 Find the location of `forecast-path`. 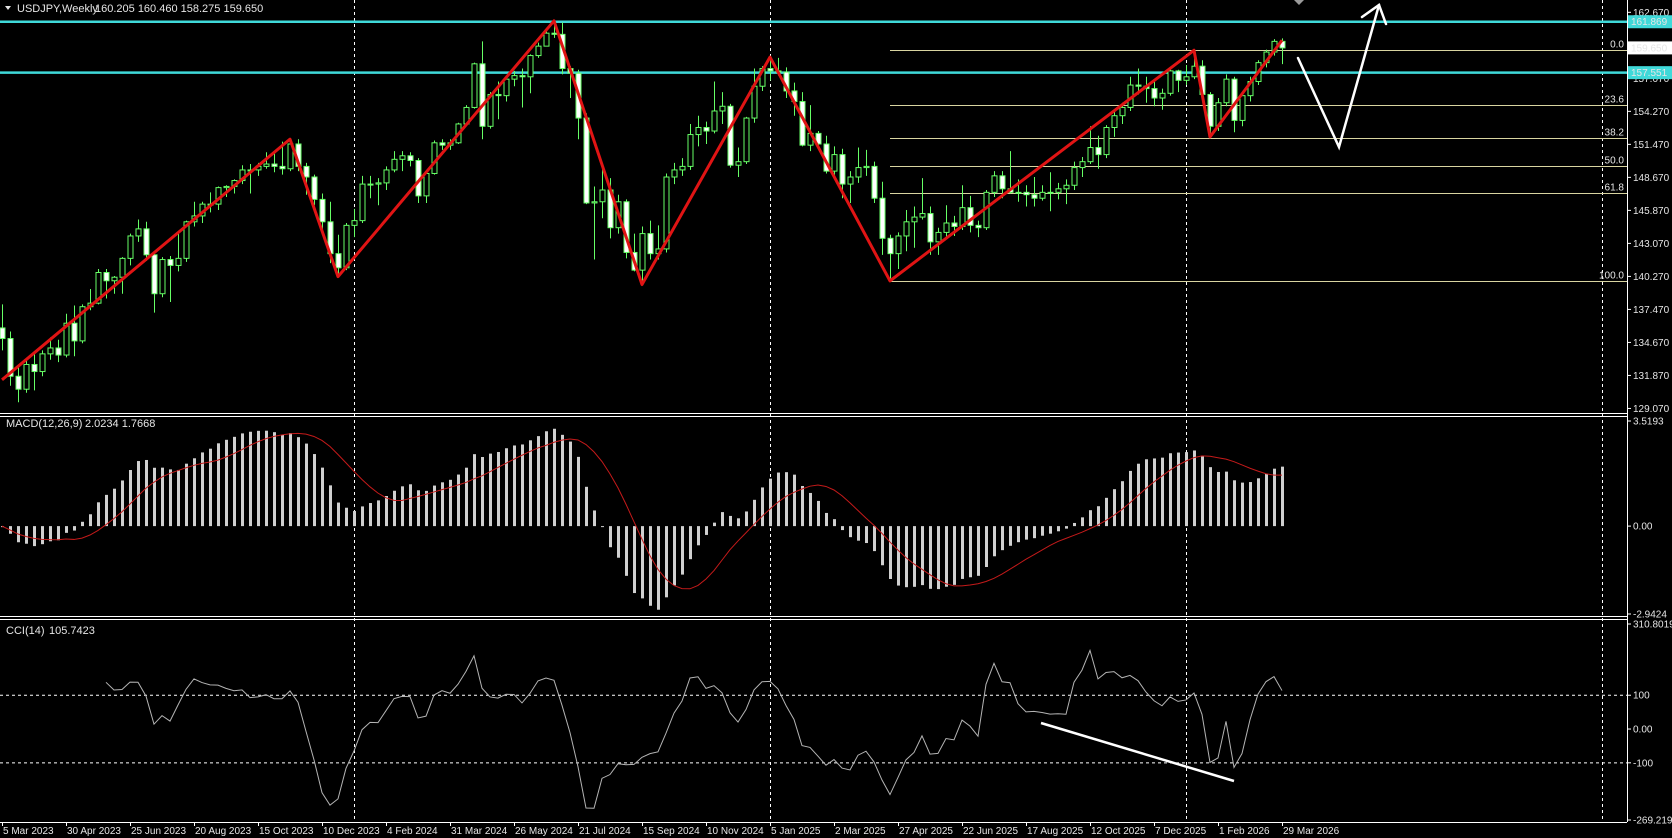

forecast-path is located at coordinates (1338, 77).